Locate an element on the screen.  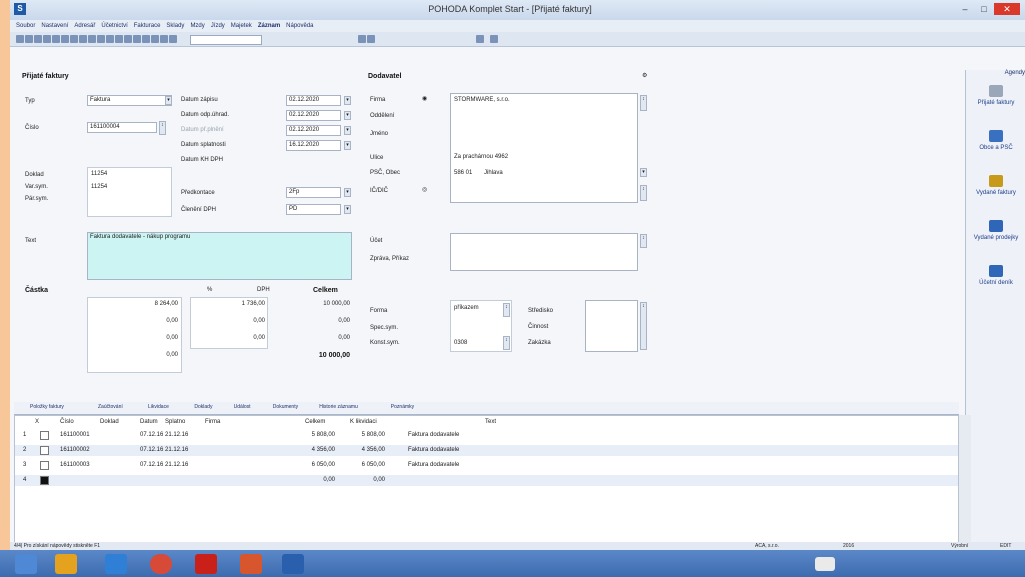
cleneni-field: PD is located at coordinates (313, 209).